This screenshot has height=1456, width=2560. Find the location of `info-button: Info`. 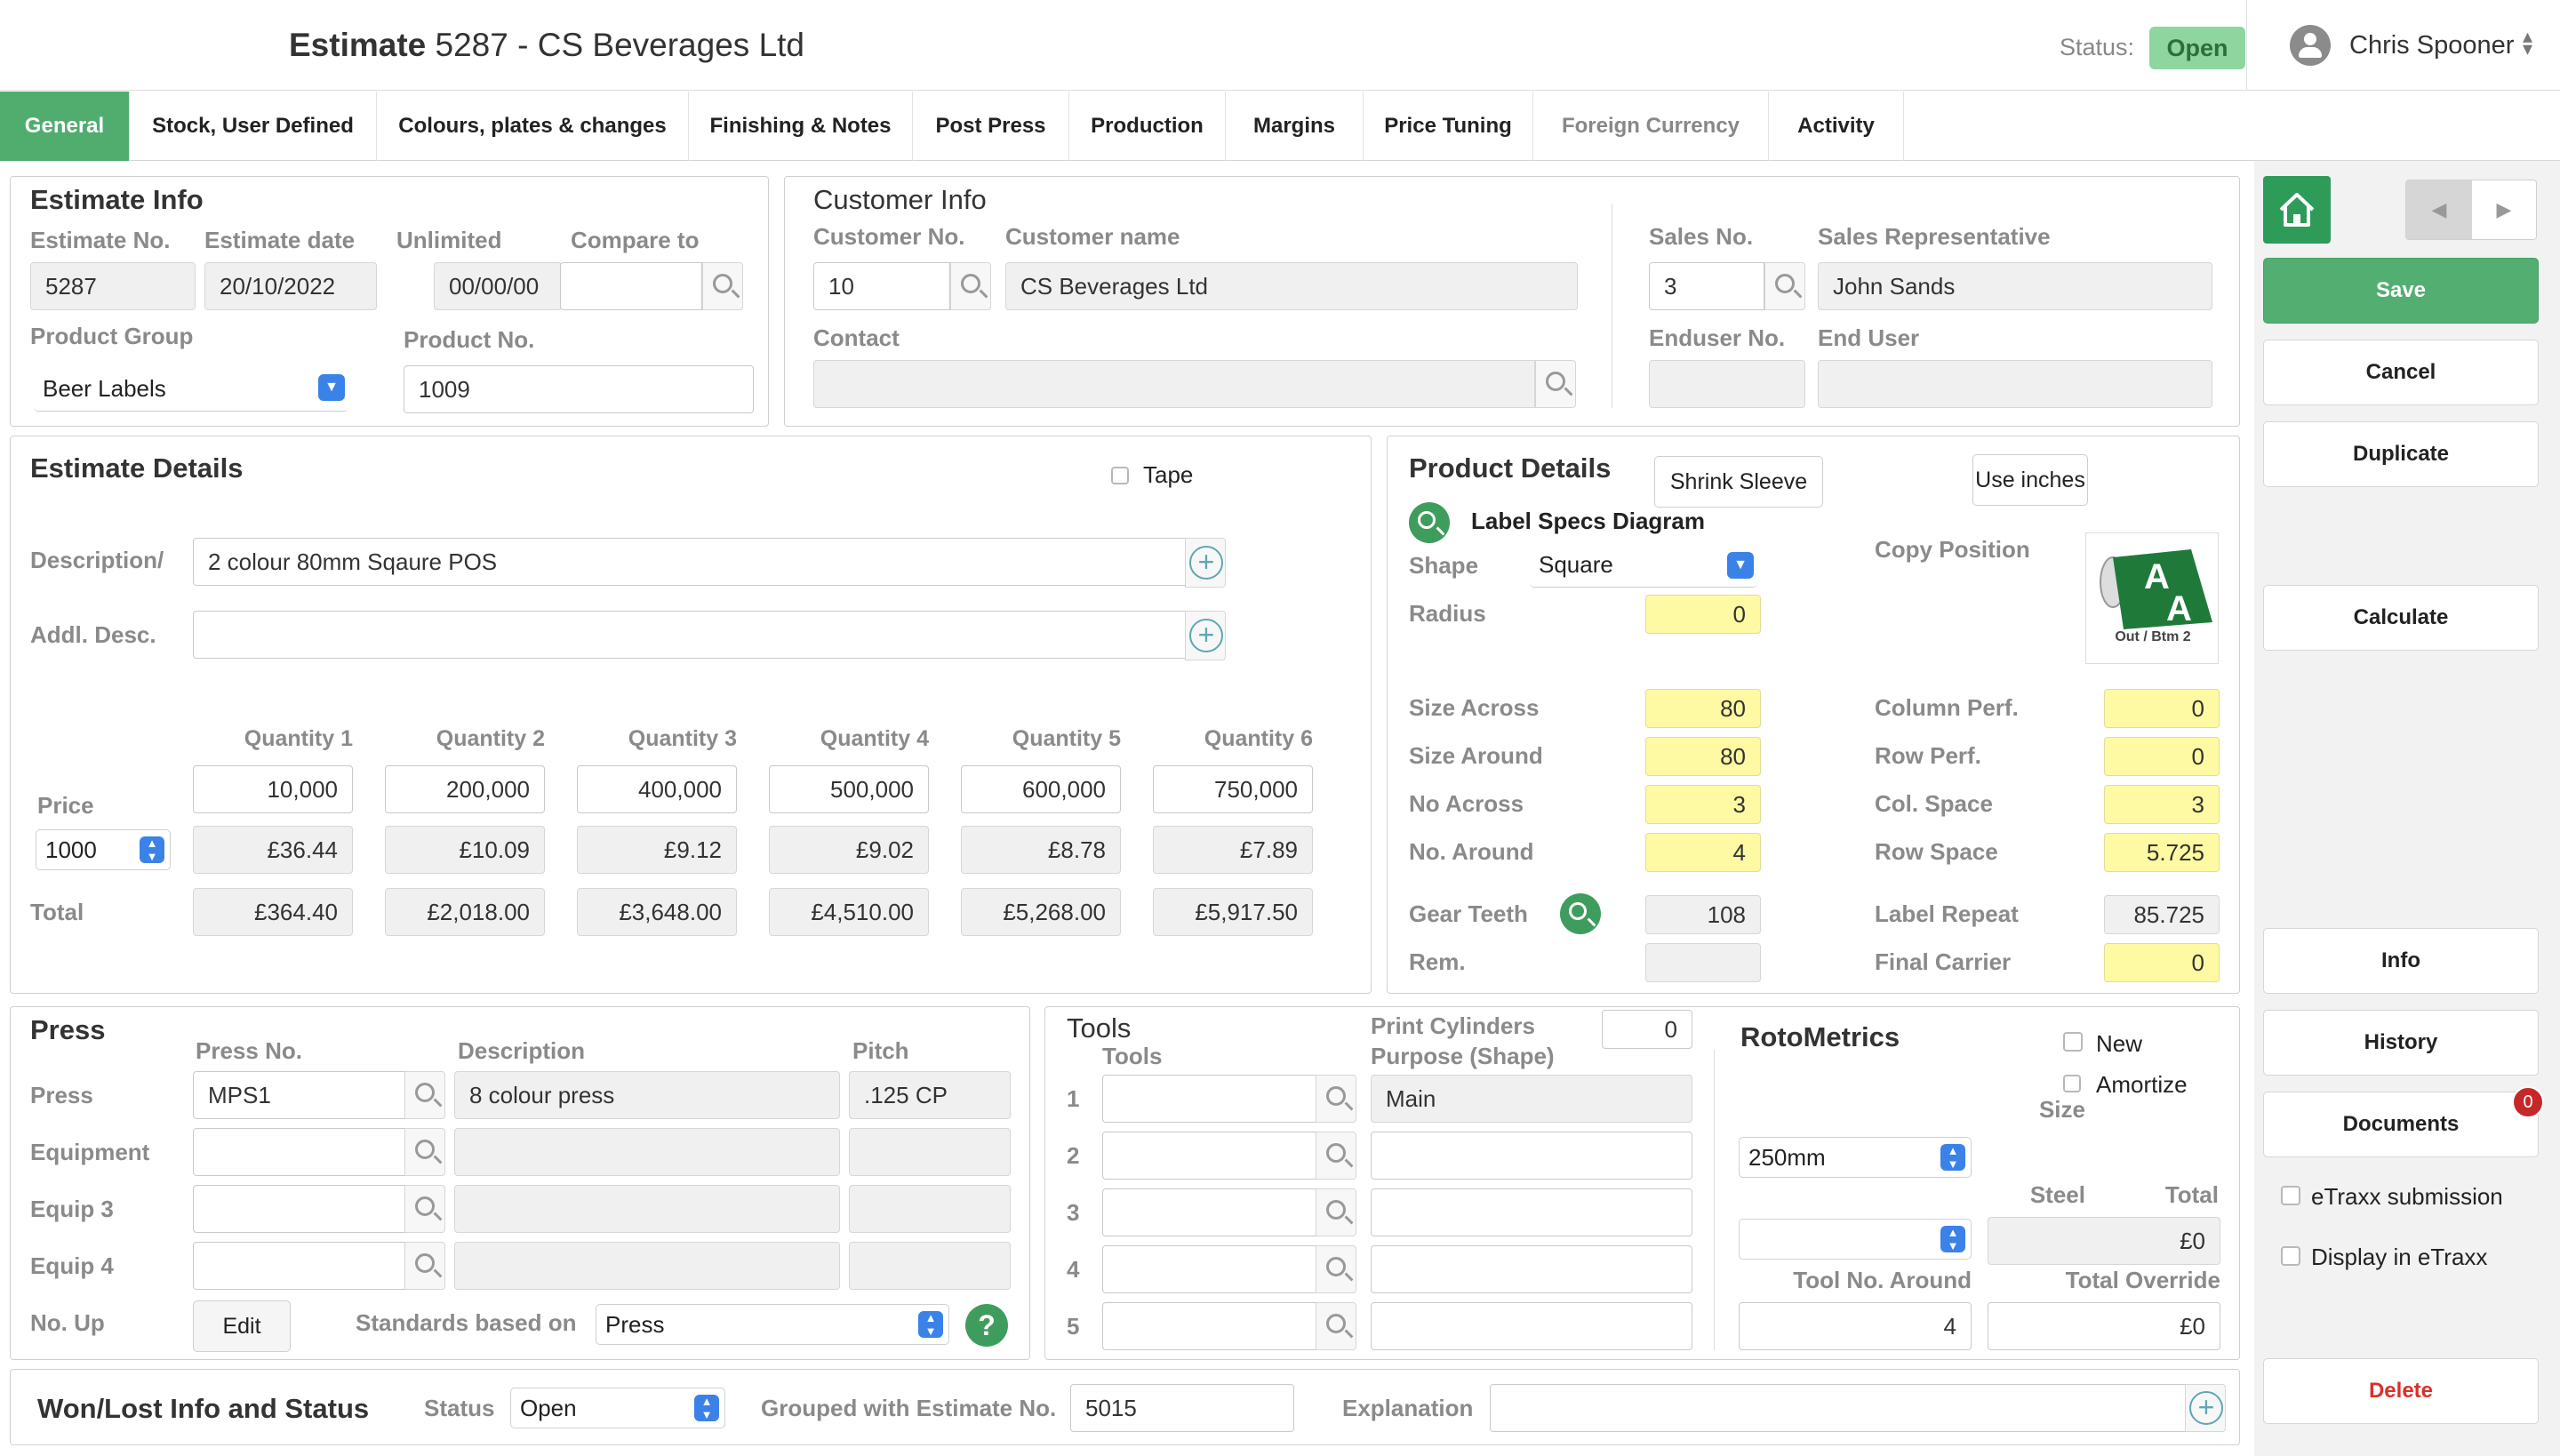

info-button: Info is located at coordinates (2401, 961).